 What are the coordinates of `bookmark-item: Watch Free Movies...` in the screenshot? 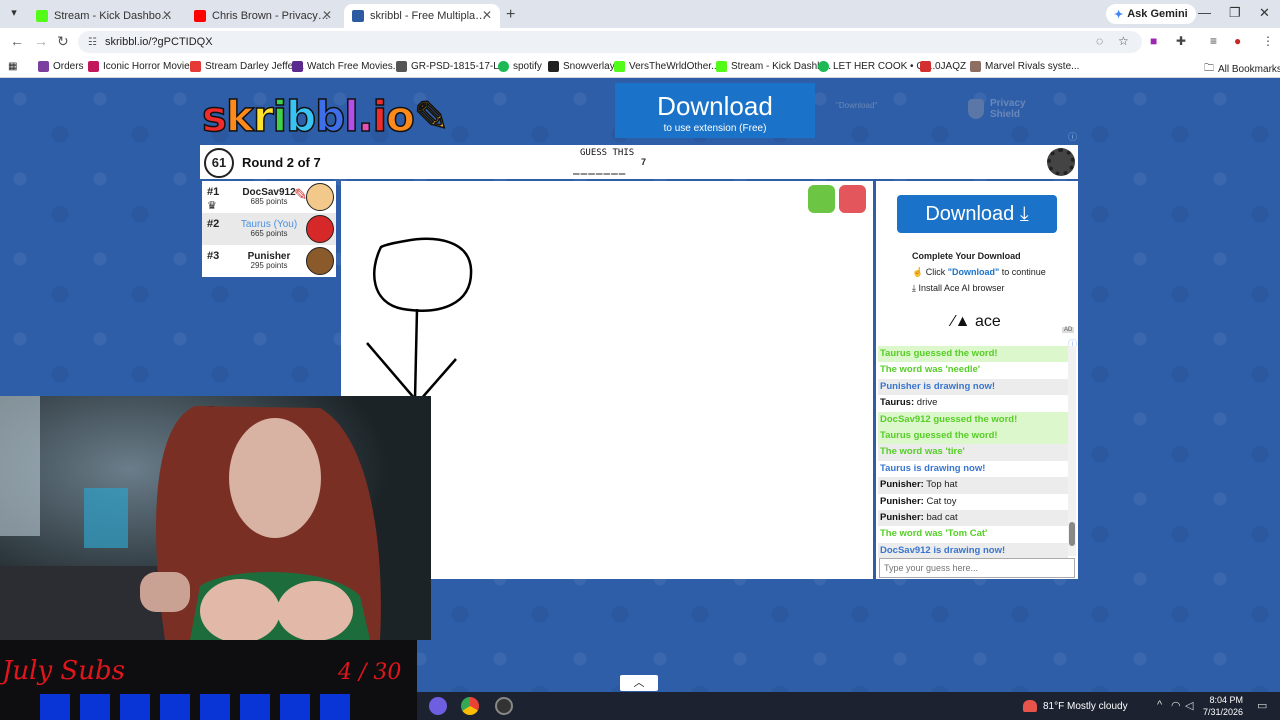 It's located at (346, 66).